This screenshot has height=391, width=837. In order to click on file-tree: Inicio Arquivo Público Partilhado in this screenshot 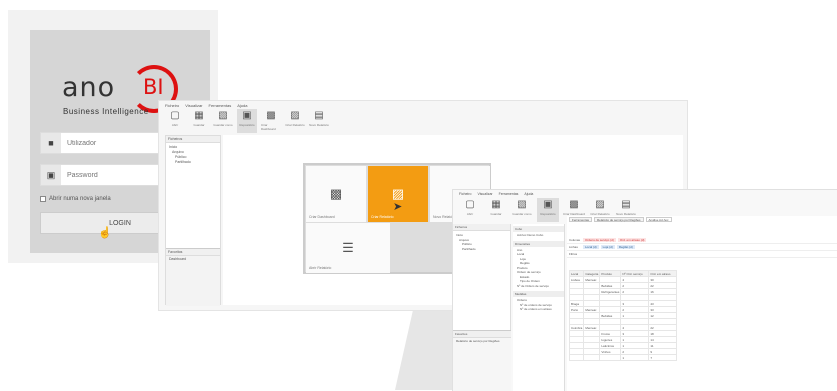, I will do `click(193, 155)`.